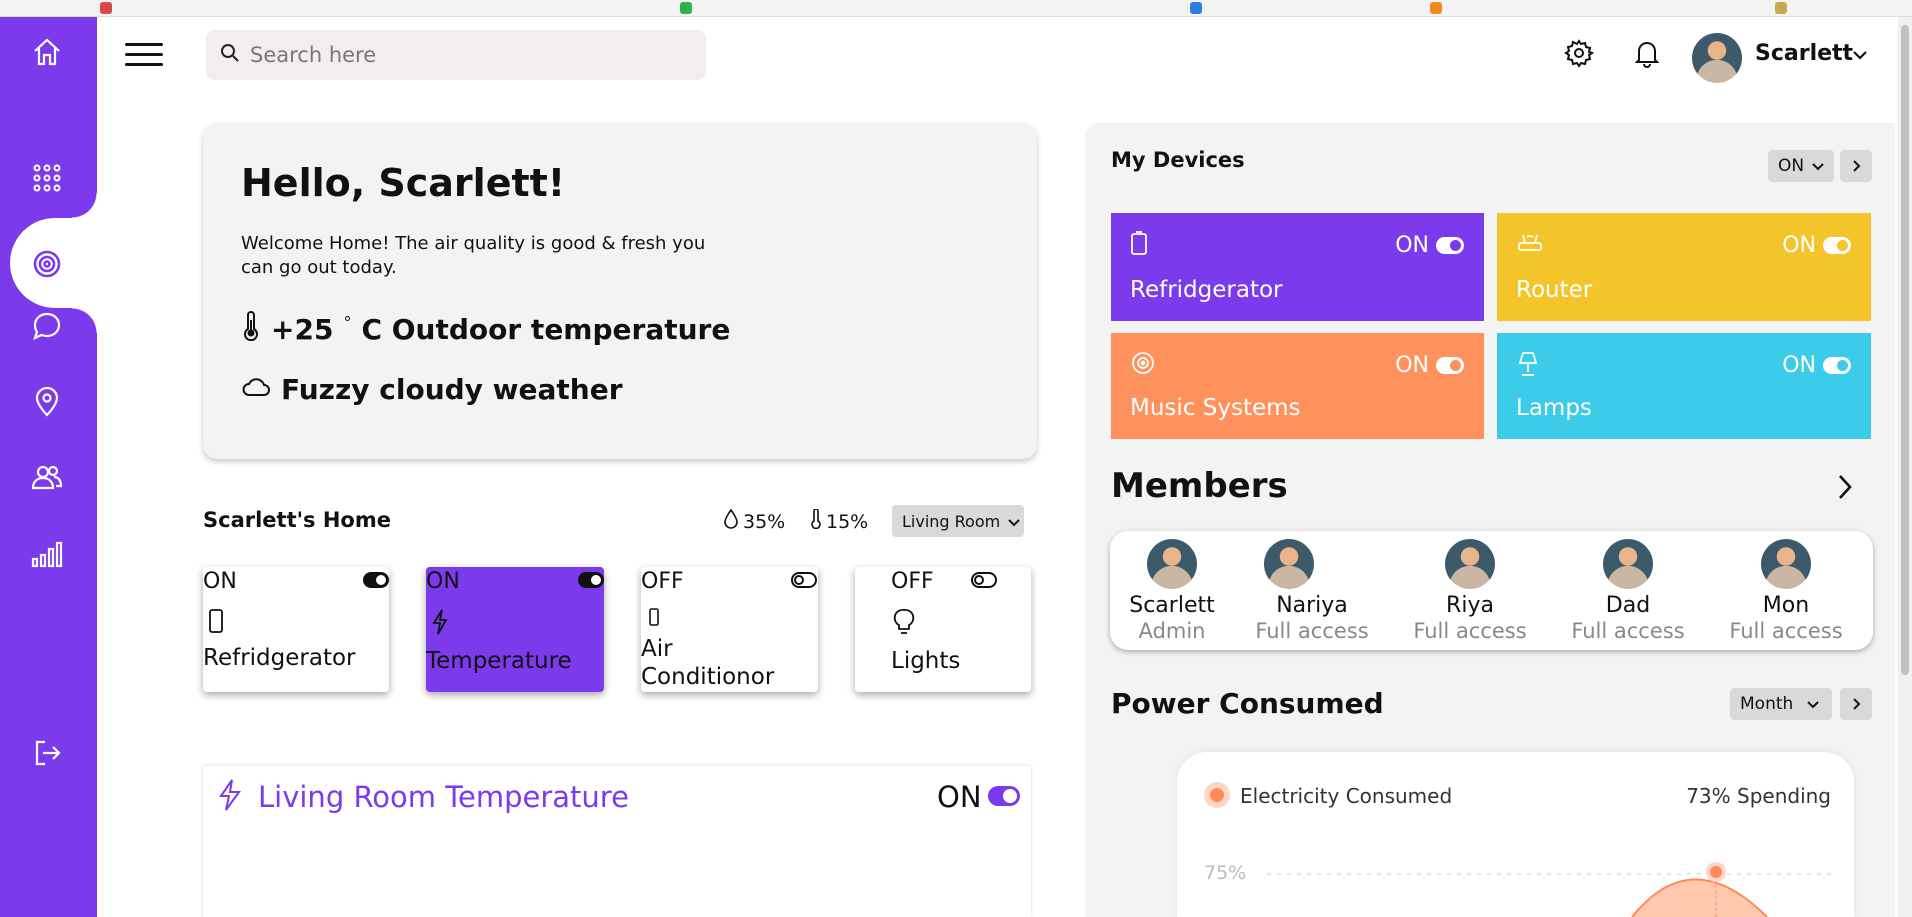  What do you see at coordinates (1004, 796) in the screenshot?
I see `living-room-toggle` at bounding box center [1004, 796].